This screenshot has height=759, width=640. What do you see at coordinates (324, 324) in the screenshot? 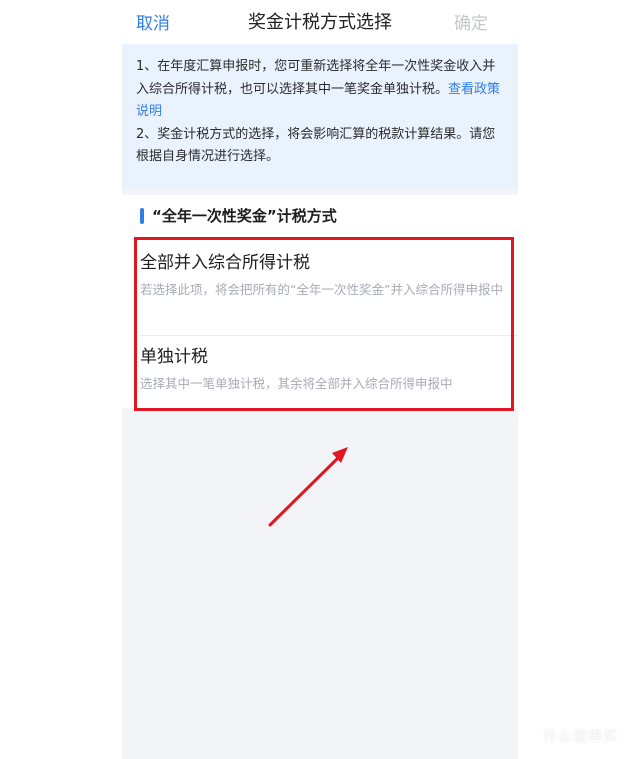
I see `annotation-highlight-box` at bounding box center [324, 324].